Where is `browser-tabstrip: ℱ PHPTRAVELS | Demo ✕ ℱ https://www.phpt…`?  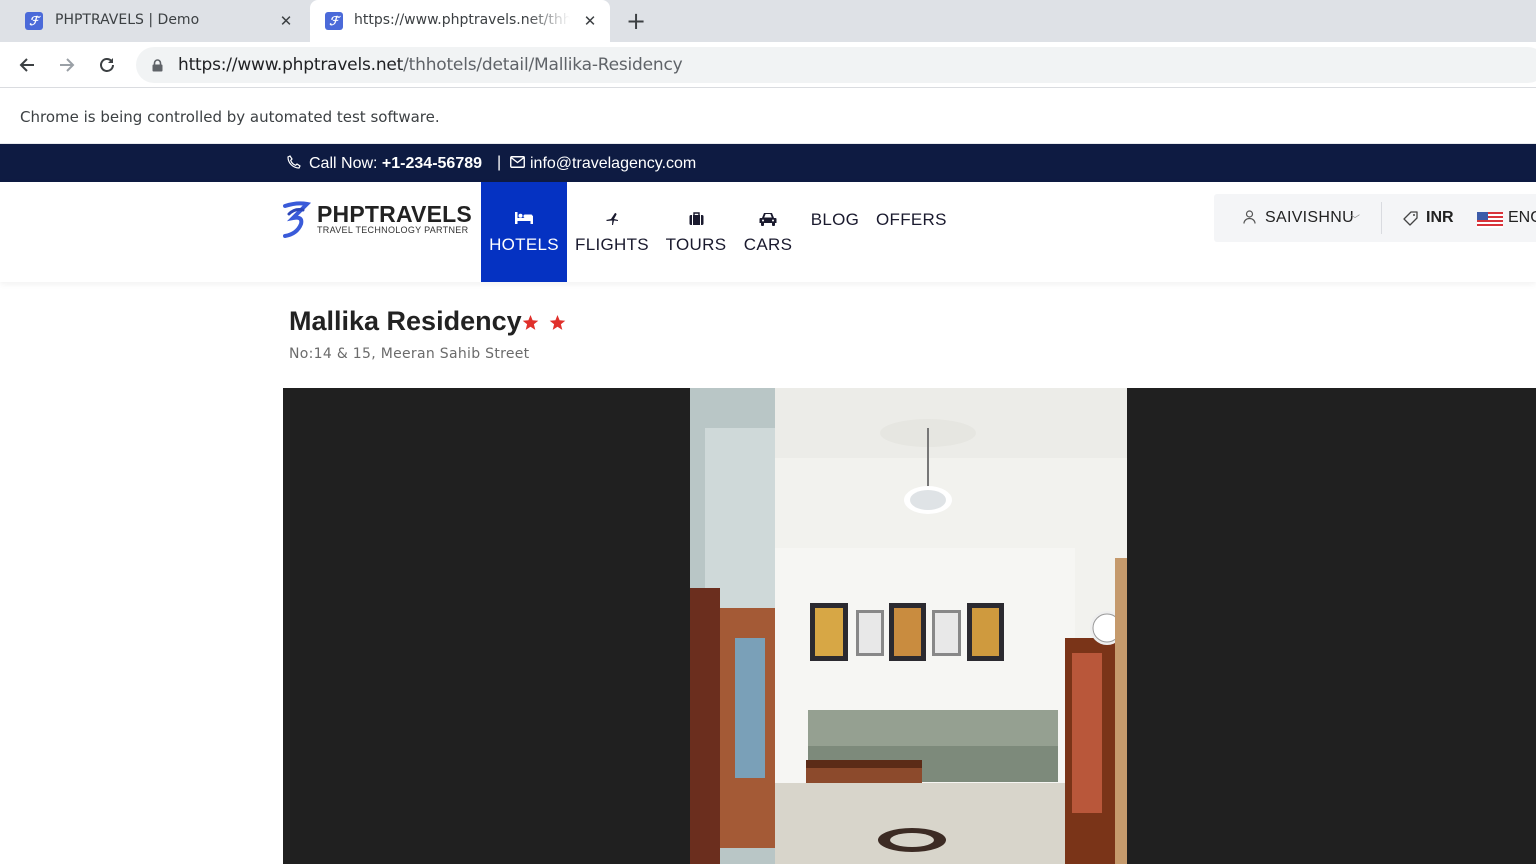
browser-tabstrip: ℱ PHPTRAVELS | Demo ✕ ℱ https://www.phpt… is located at coordinates (768, 21).